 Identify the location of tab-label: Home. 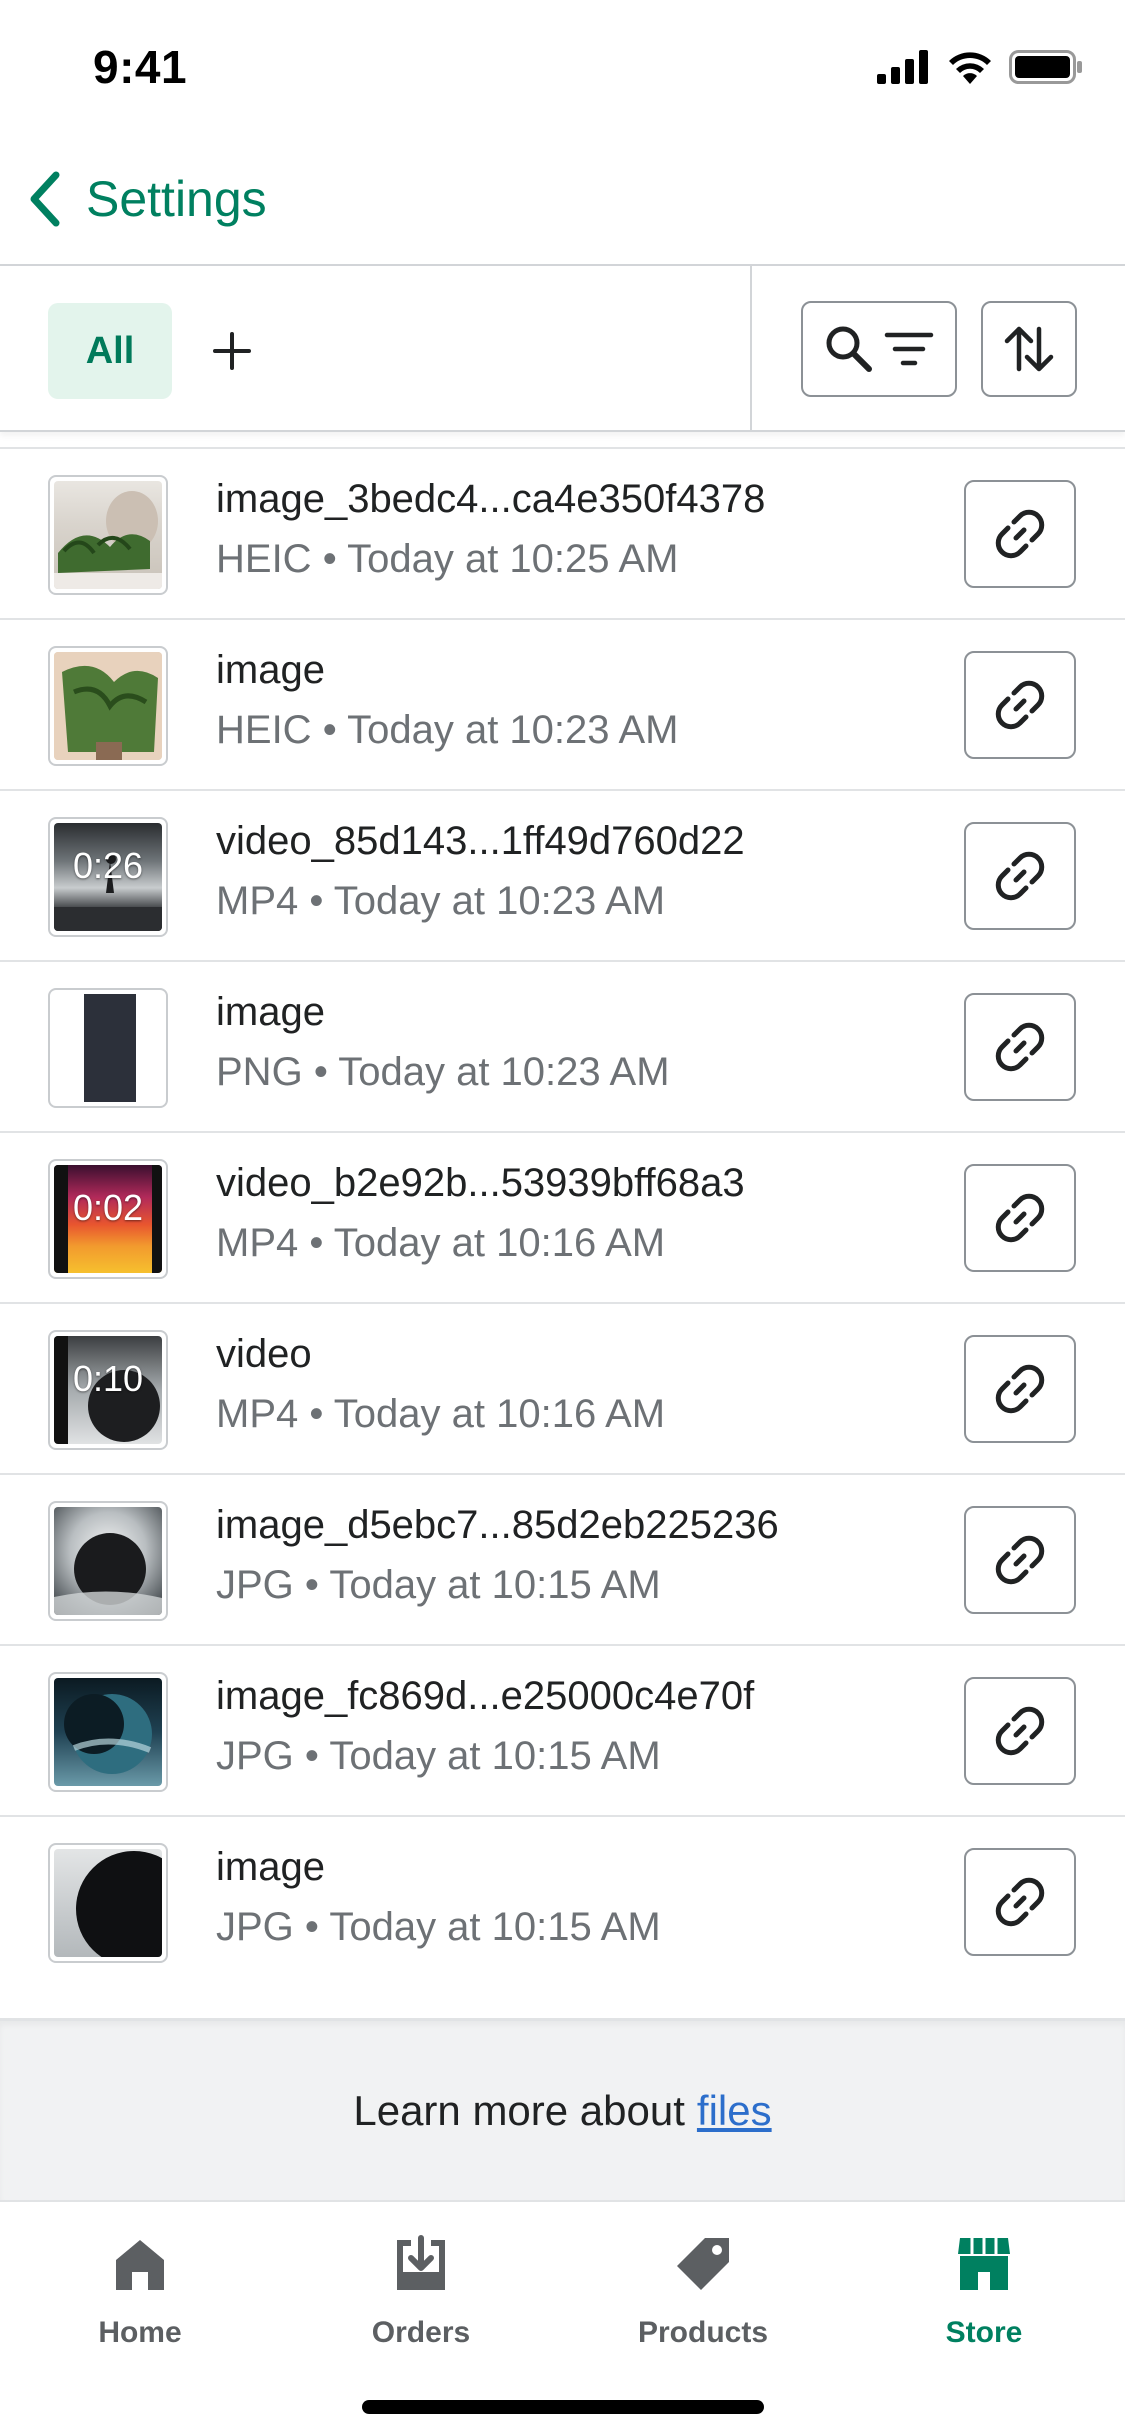
(140, 2332).